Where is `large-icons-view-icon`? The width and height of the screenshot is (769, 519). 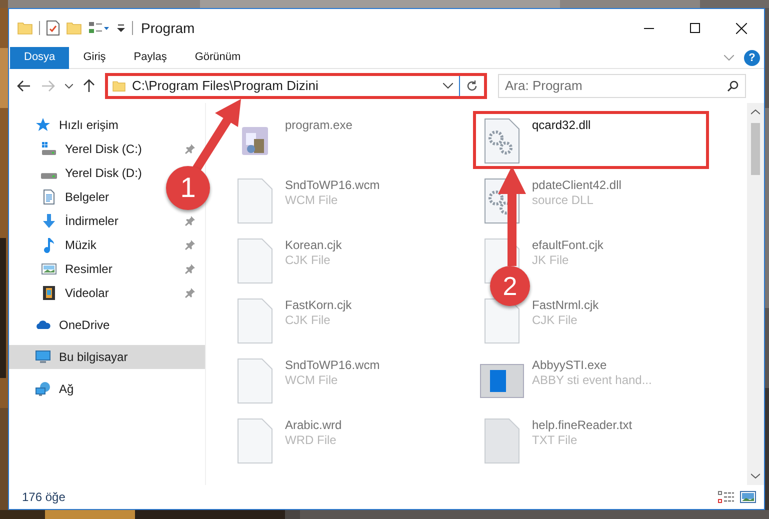
large-icons-view-icon is located at coordinates (748, 497).